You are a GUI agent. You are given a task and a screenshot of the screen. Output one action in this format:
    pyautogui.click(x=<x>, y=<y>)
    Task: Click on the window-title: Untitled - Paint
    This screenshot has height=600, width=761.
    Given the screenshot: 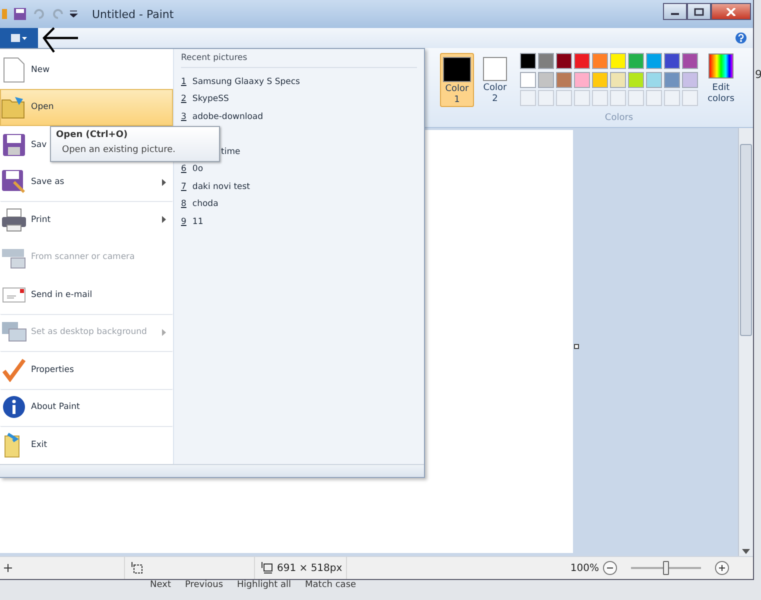 What is the action you would take?
    pyautogui.click(x=133, y=14)
    